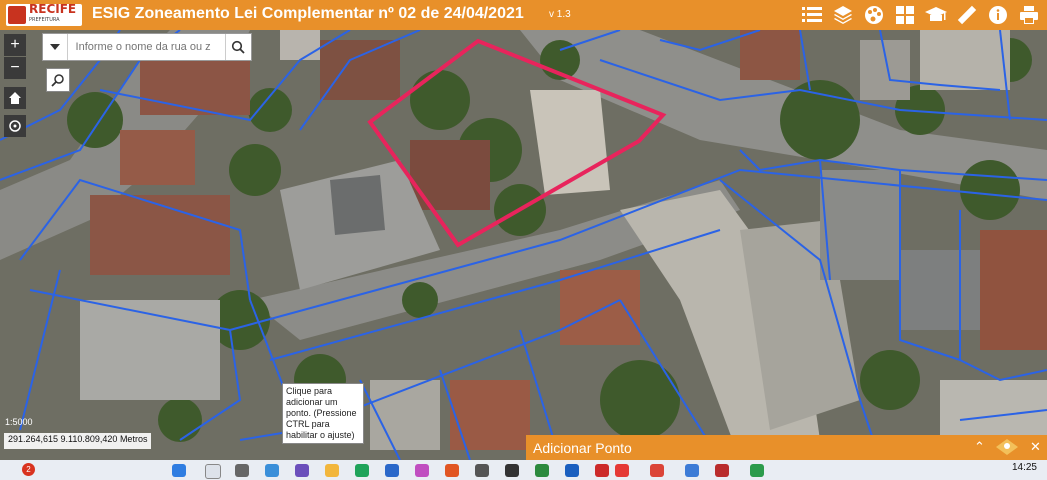 The image size is (1047, 480). Describe the element at coordinates (17, 15) in the screenshot. I see `logo-emblem` at that location.